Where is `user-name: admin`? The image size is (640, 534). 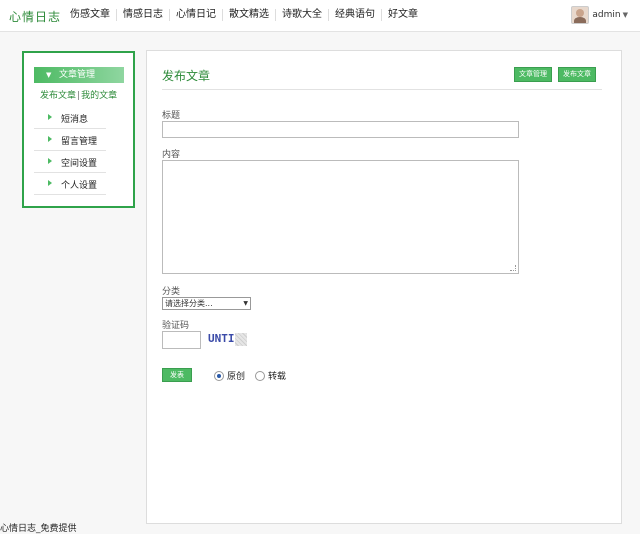 user-name: admin is located at coordinates (606, 15).